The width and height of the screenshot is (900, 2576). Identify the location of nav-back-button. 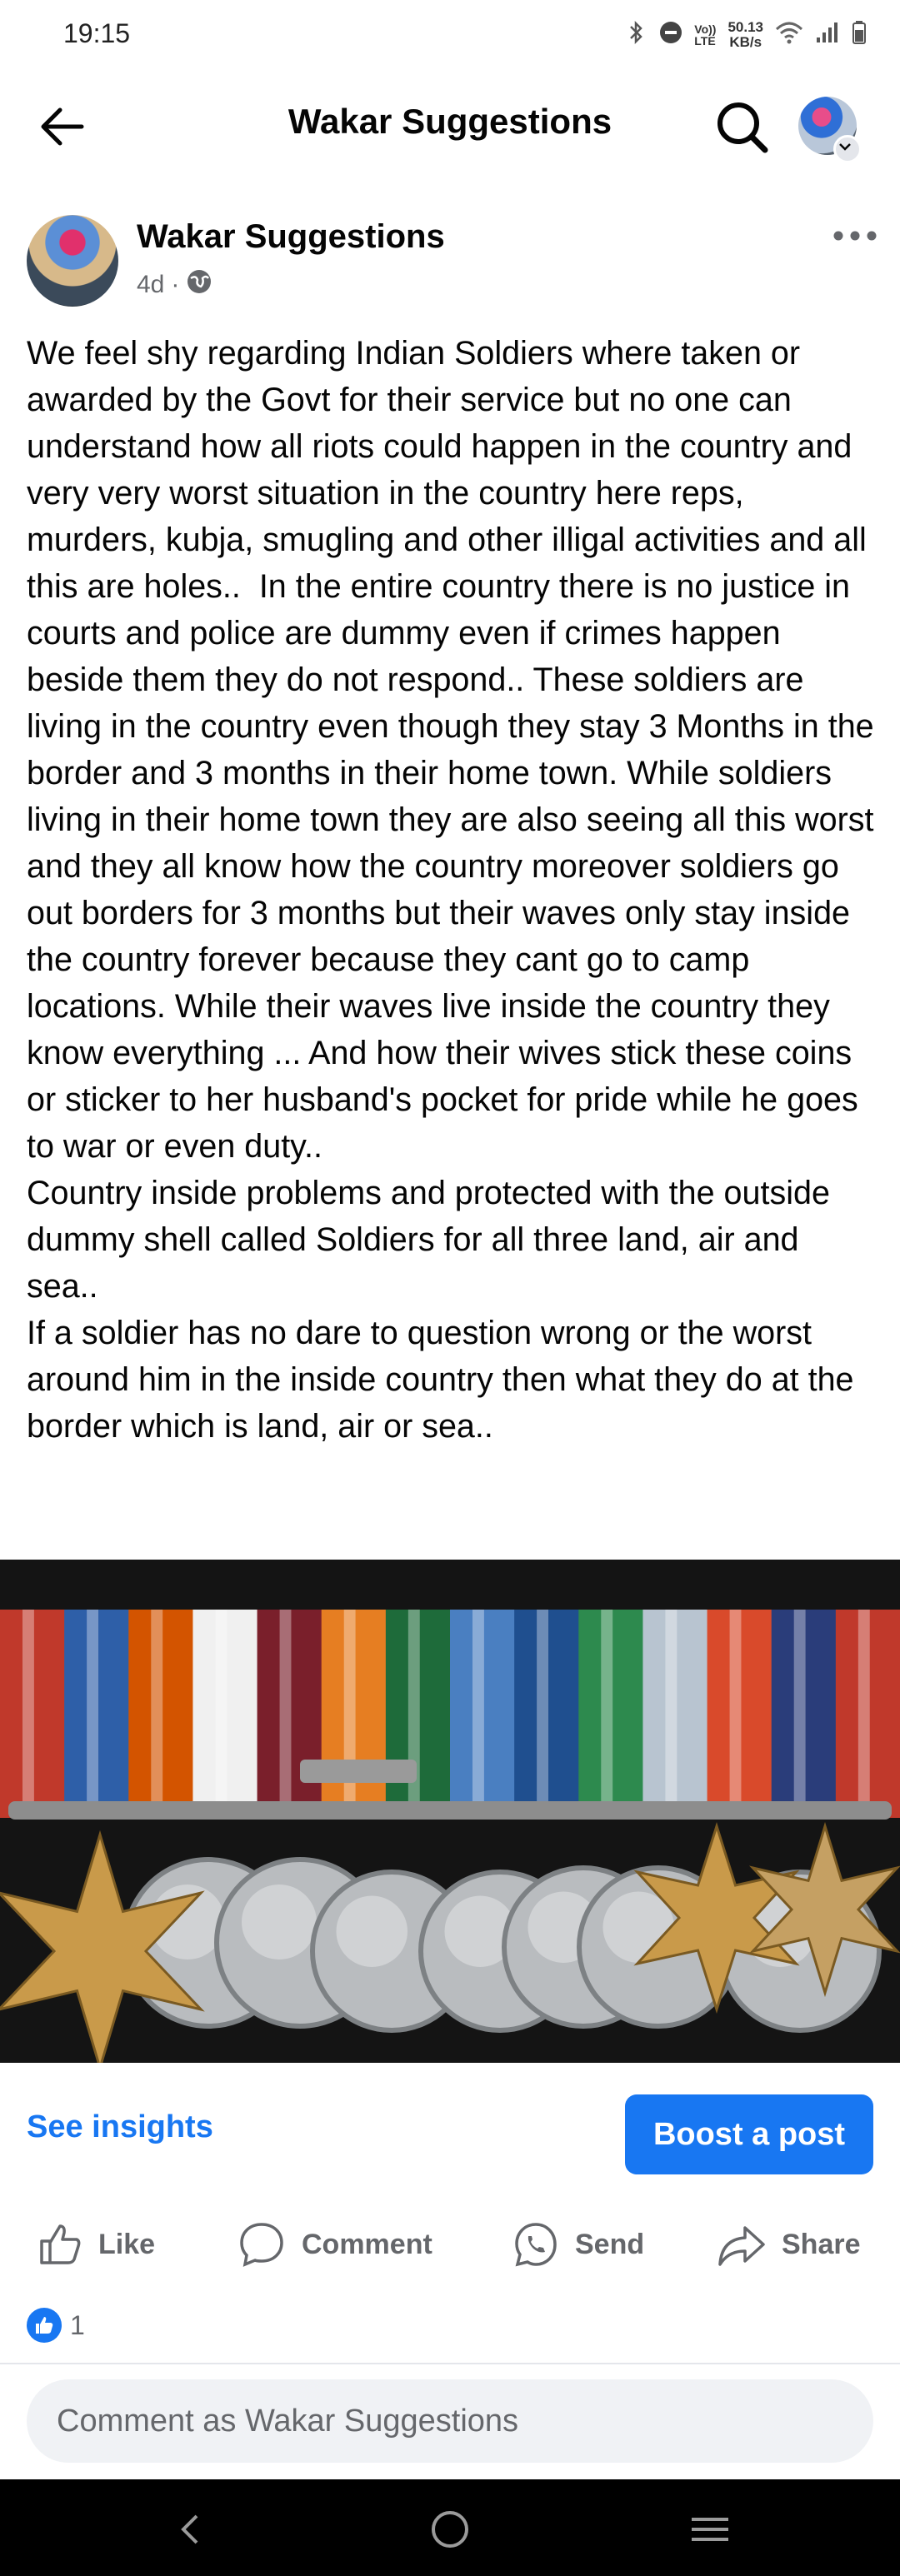
(190, 2529).